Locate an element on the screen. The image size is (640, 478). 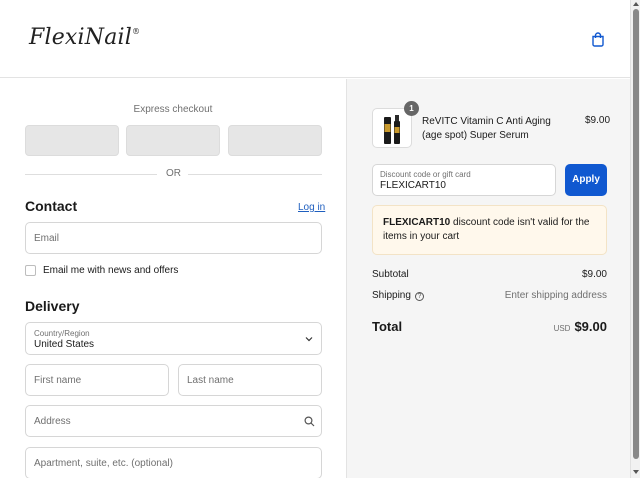
currency-code: USD is located at coordinates (562, 328).